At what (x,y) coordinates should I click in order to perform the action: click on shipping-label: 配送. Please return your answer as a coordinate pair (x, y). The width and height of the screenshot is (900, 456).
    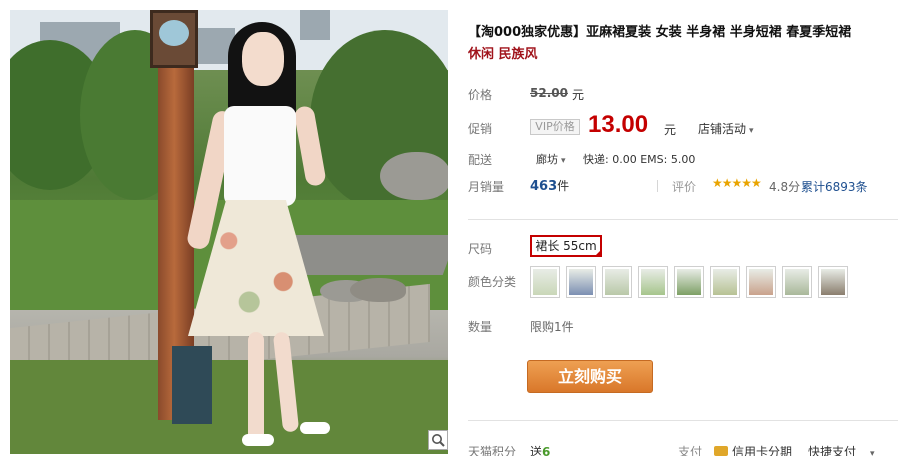
    Looking at the image, I should click on (480, 160).